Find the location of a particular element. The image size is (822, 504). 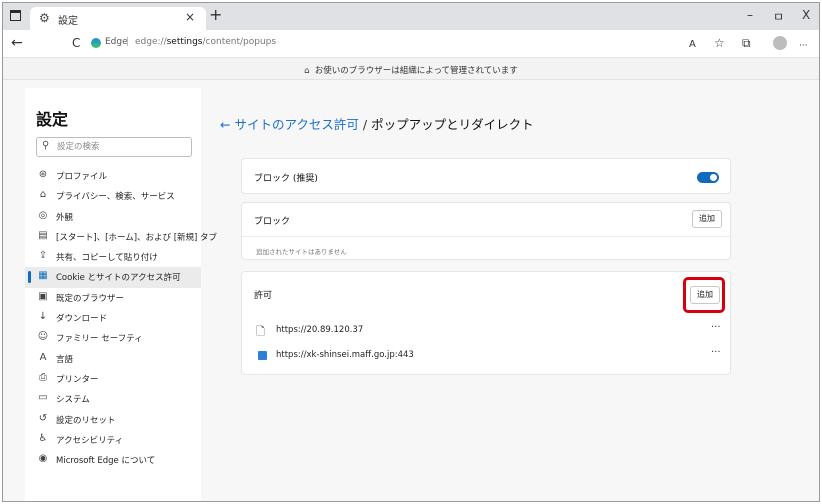

block-recommended-card: ブロック (推奨) is located at coordinates (486, 176).